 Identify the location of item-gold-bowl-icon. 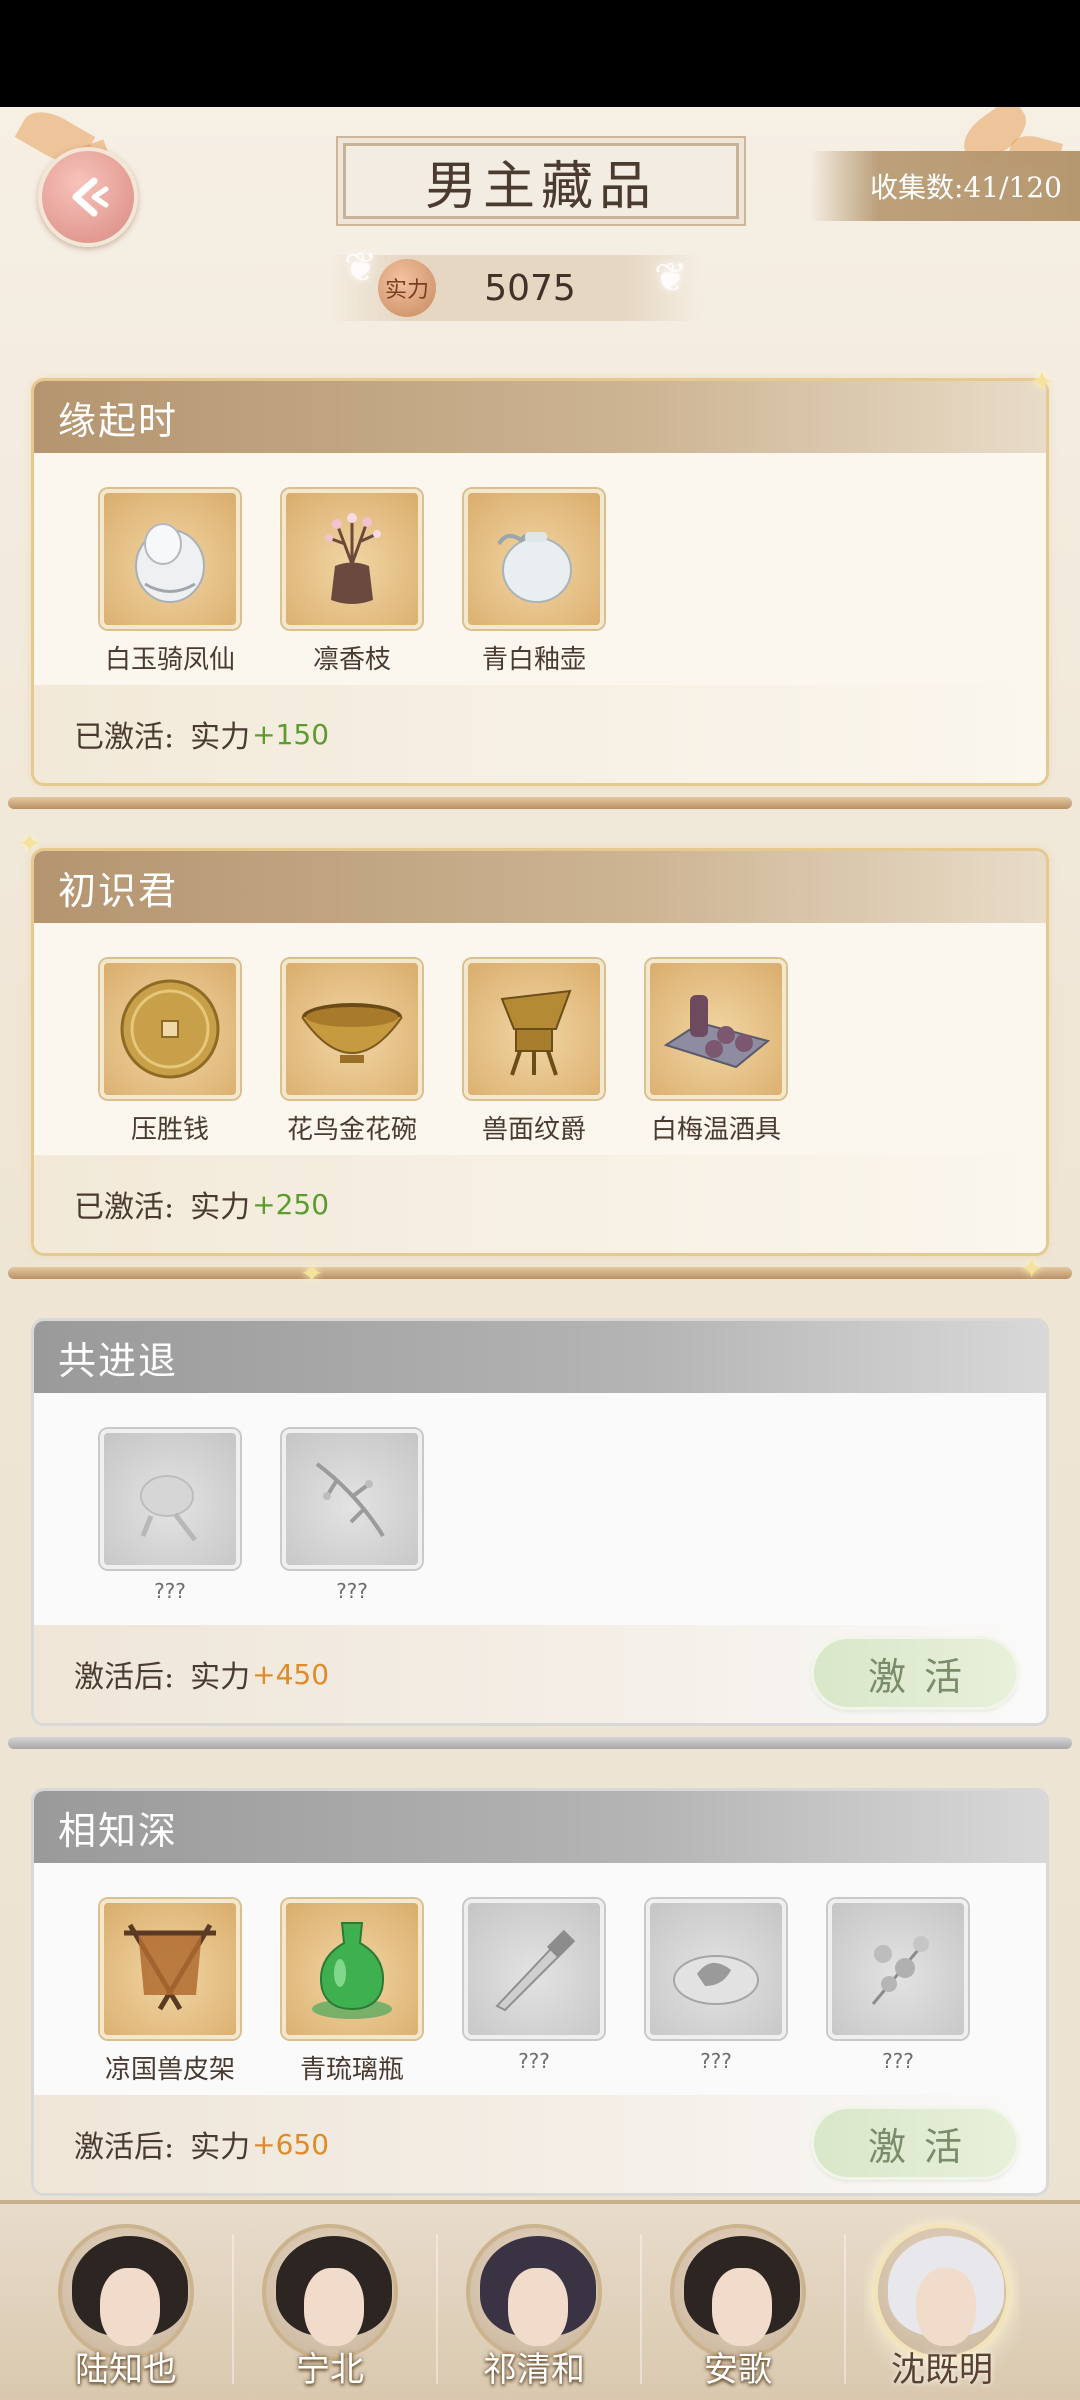
(352, 1029).